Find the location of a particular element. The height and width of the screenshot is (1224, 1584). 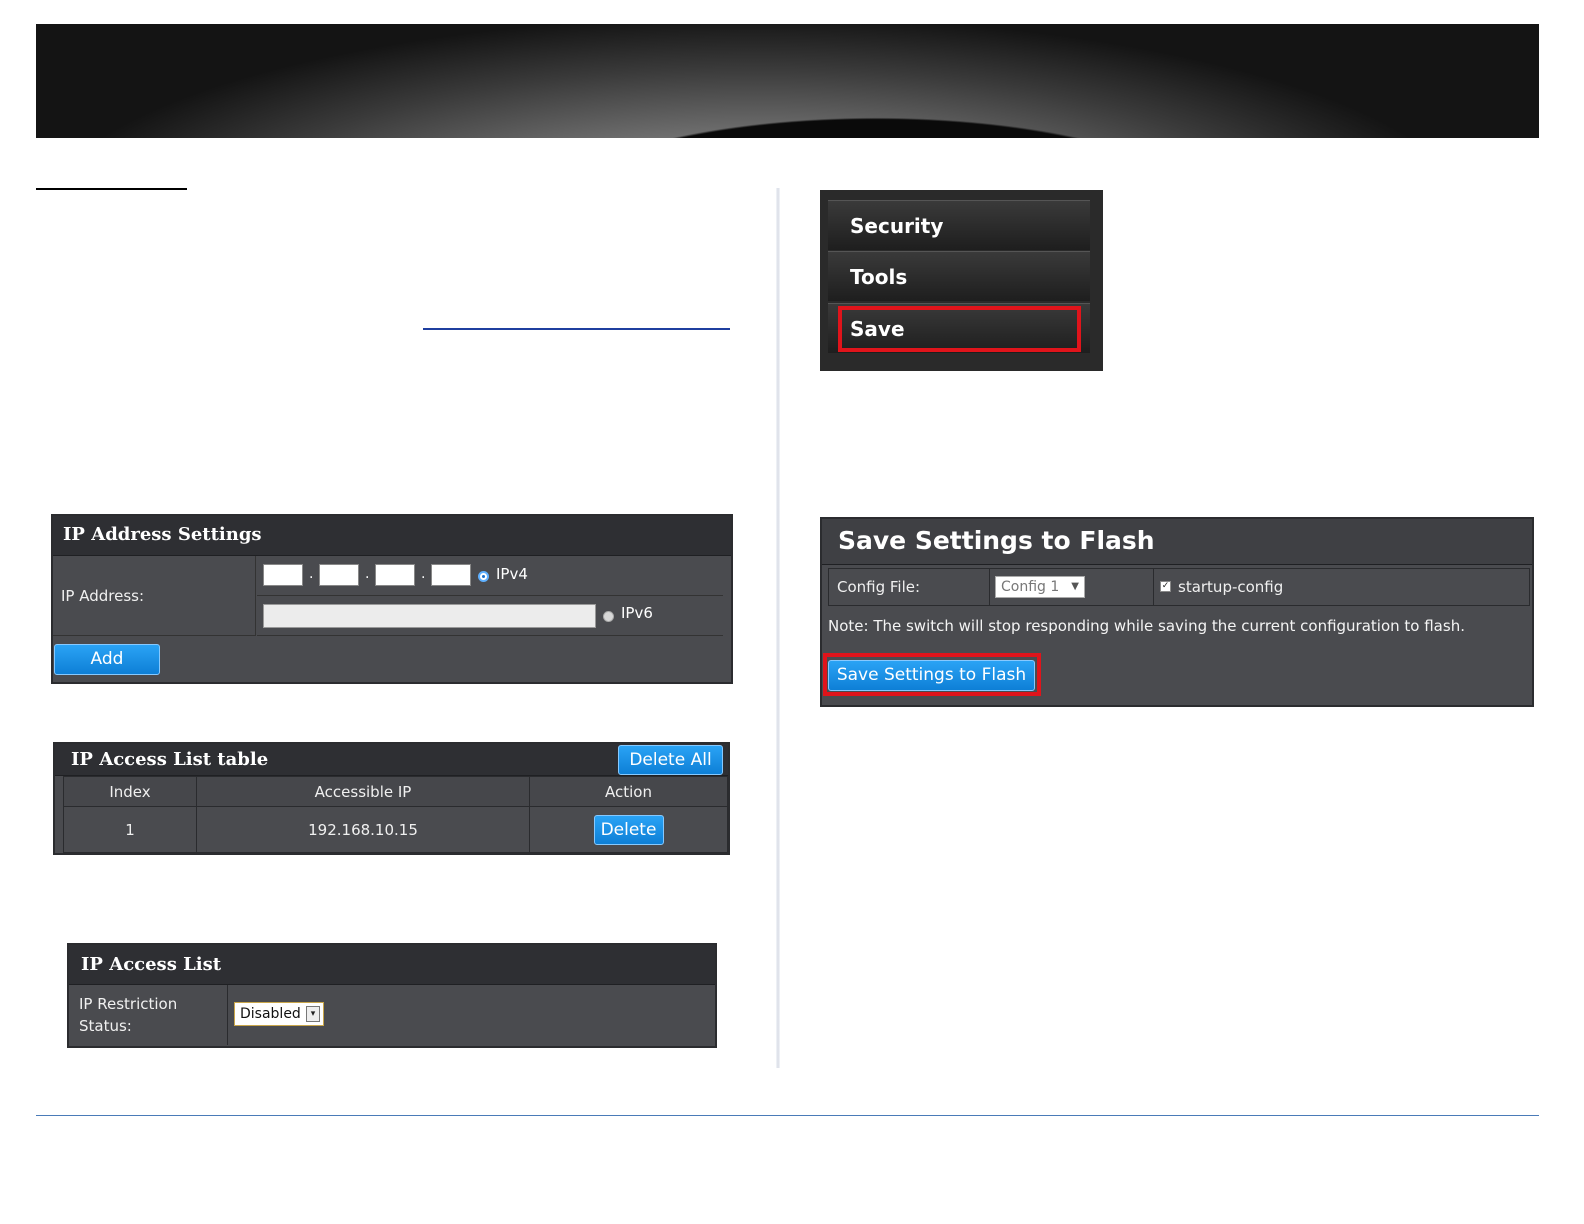

heading-underline is located at coordinates (111, 189).